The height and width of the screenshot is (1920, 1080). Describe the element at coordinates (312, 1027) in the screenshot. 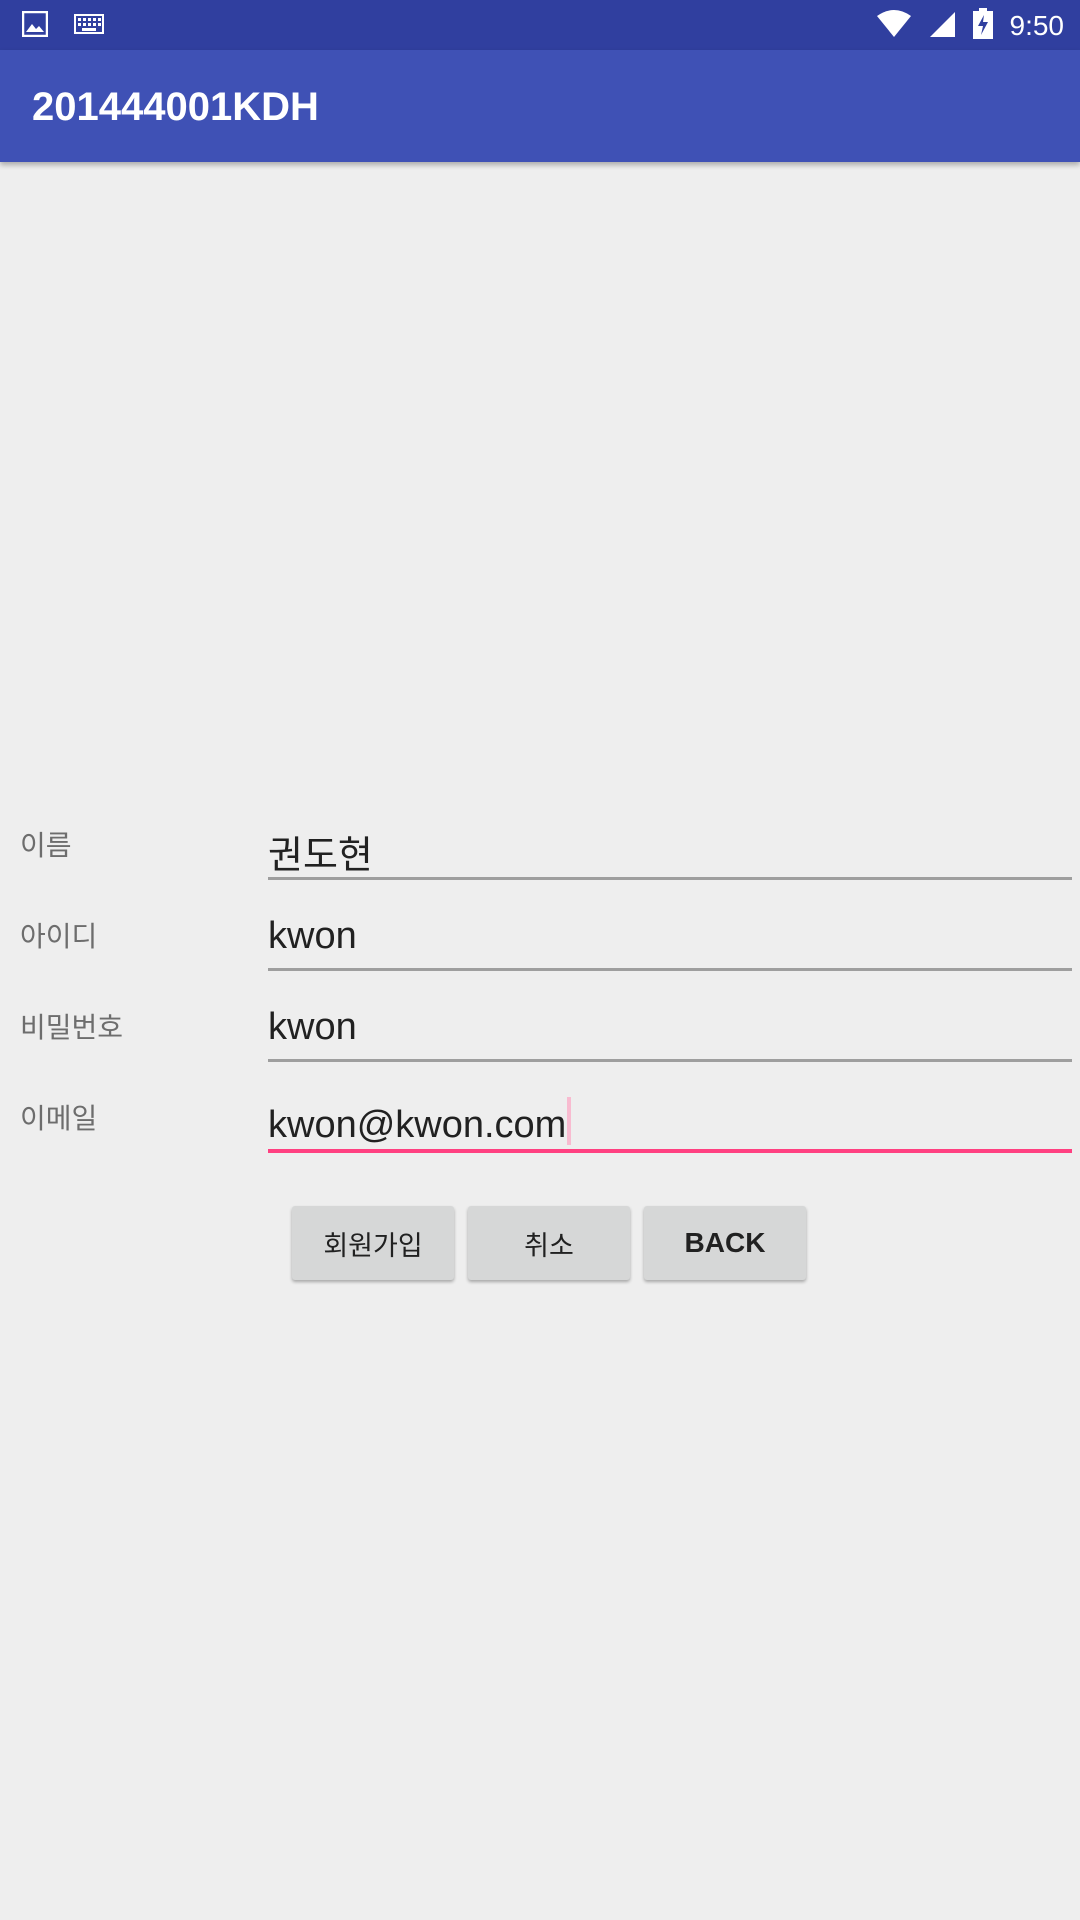

I see `password-input-value: kwon` at that location.